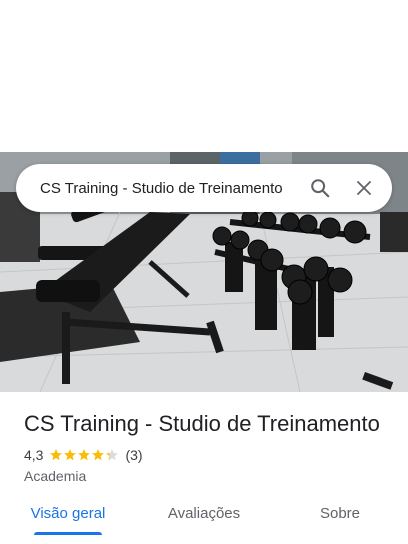 The height and width of the screenshot is (544, 408). What do you see at coordinates (68, 513) in the screenshot?
I see `tab-label: Visão geral` at bounding box center [68, 513].